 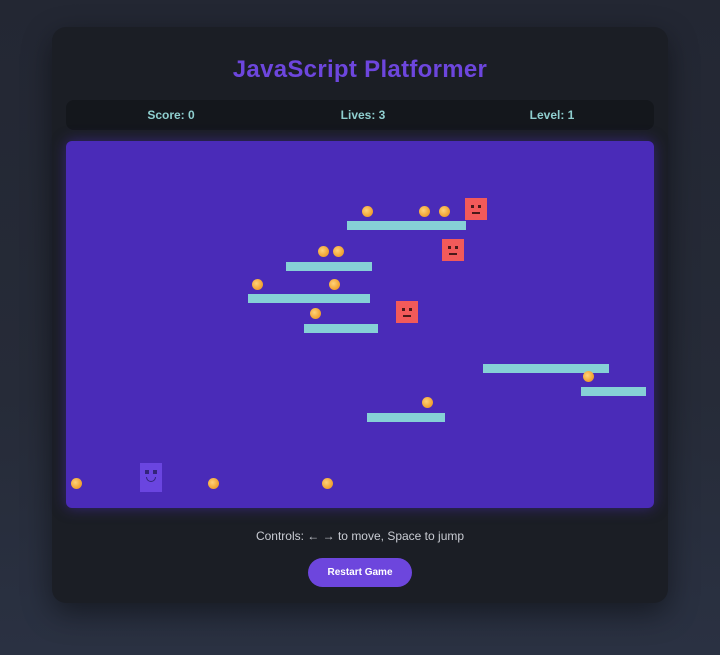 I want to click on level-display: Level: 1, so click(x=552, y=115).